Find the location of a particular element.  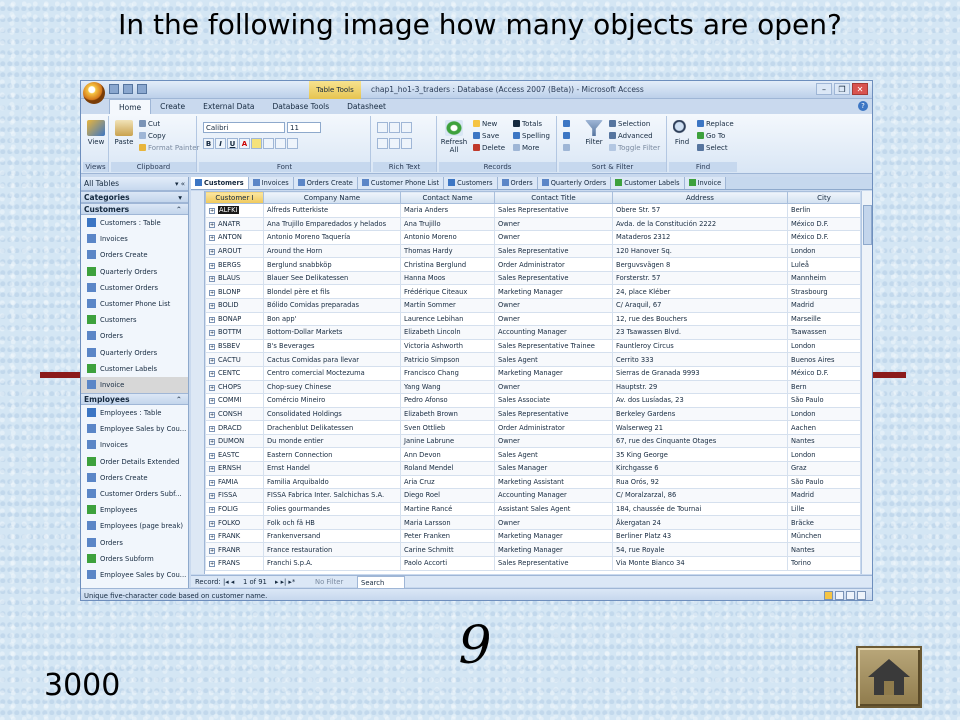

table-cell: Du monde entier is located at coordinates (332, 441).